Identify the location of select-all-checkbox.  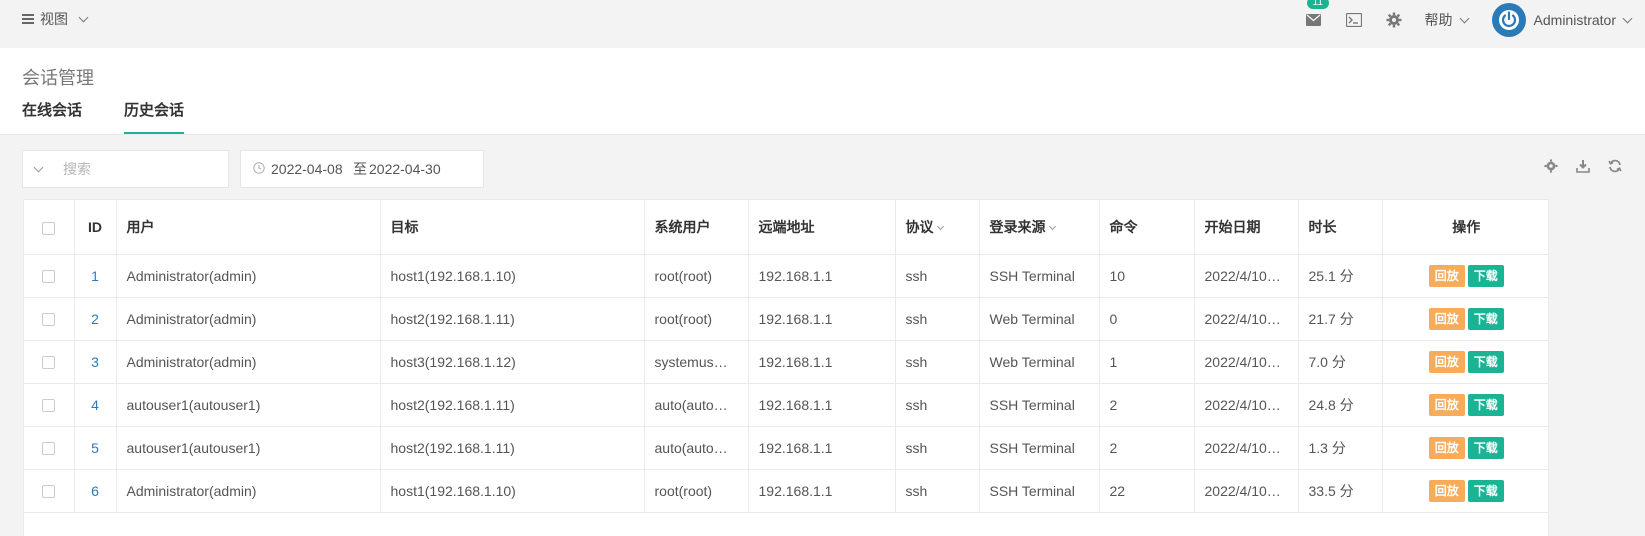
(49, 228).